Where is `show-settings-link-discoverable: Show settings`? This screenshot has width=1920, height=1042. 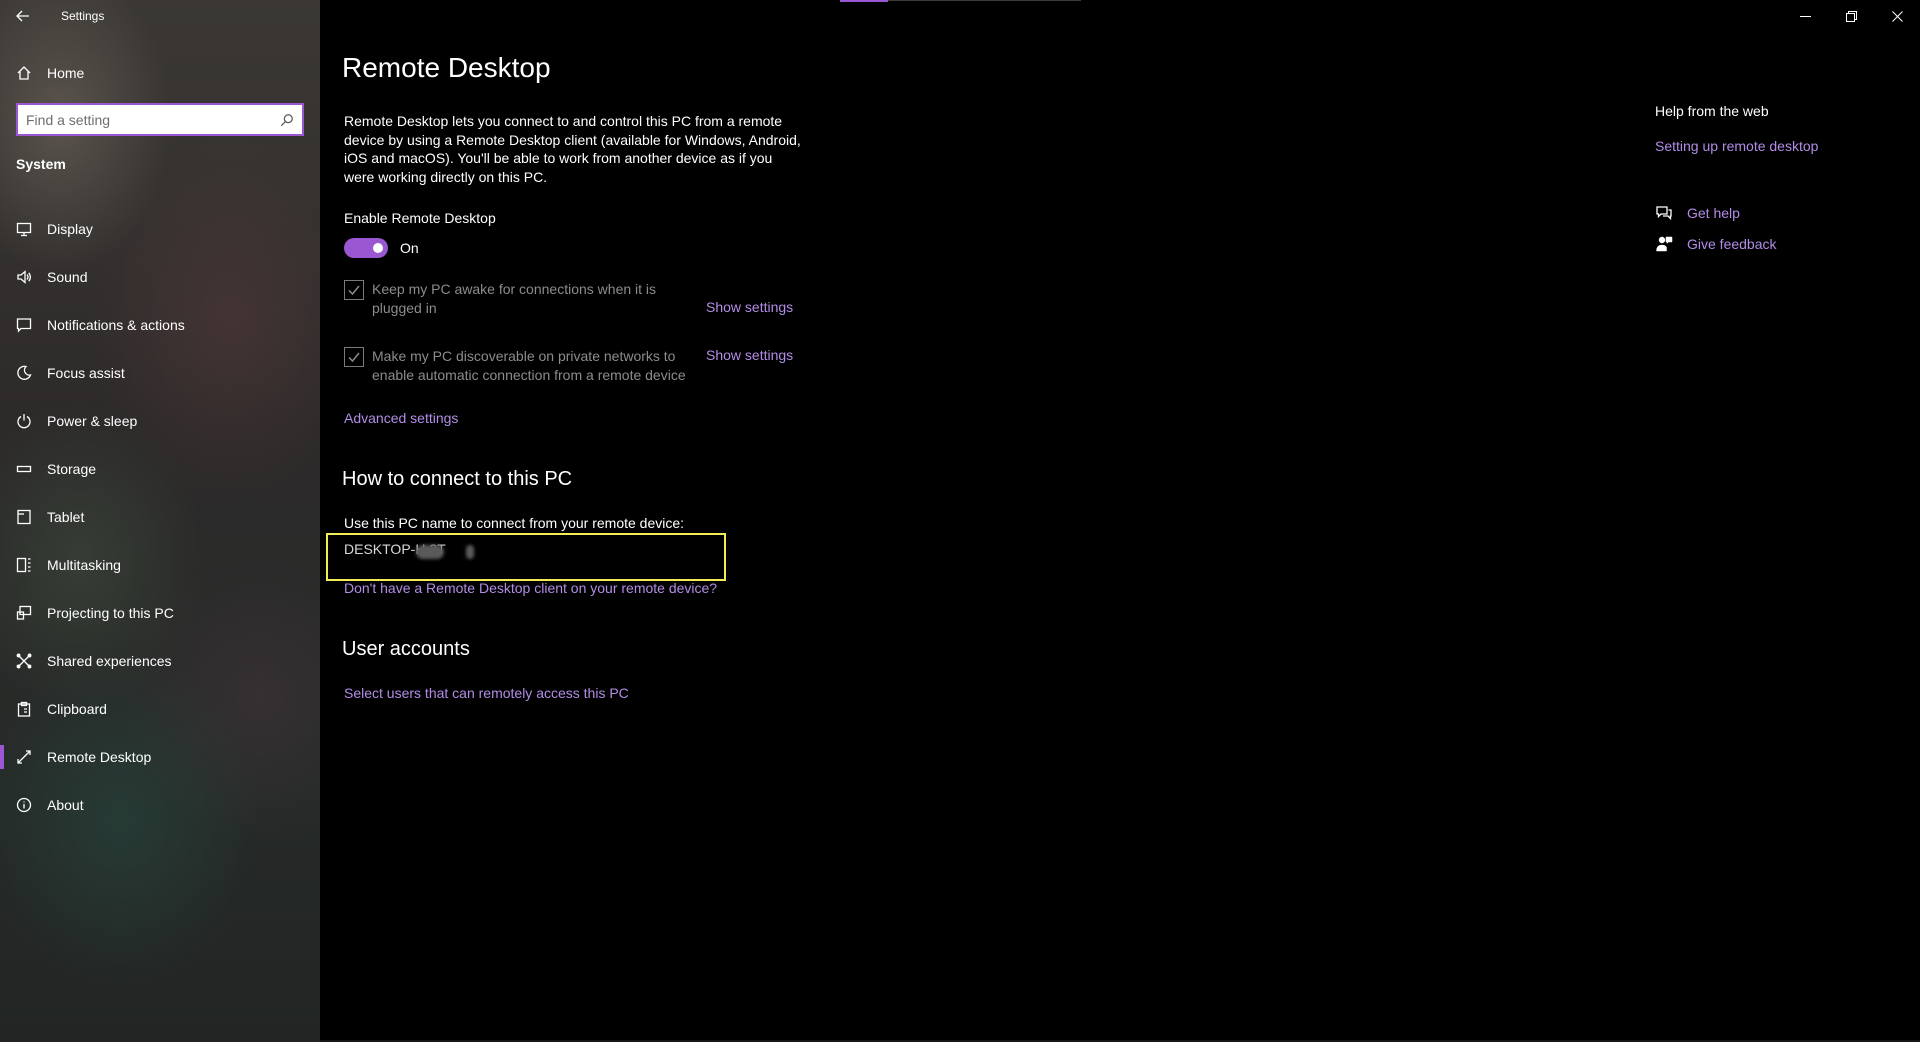
show-settings-link-discoverable: Show settings is located at coordinates (749, 355).